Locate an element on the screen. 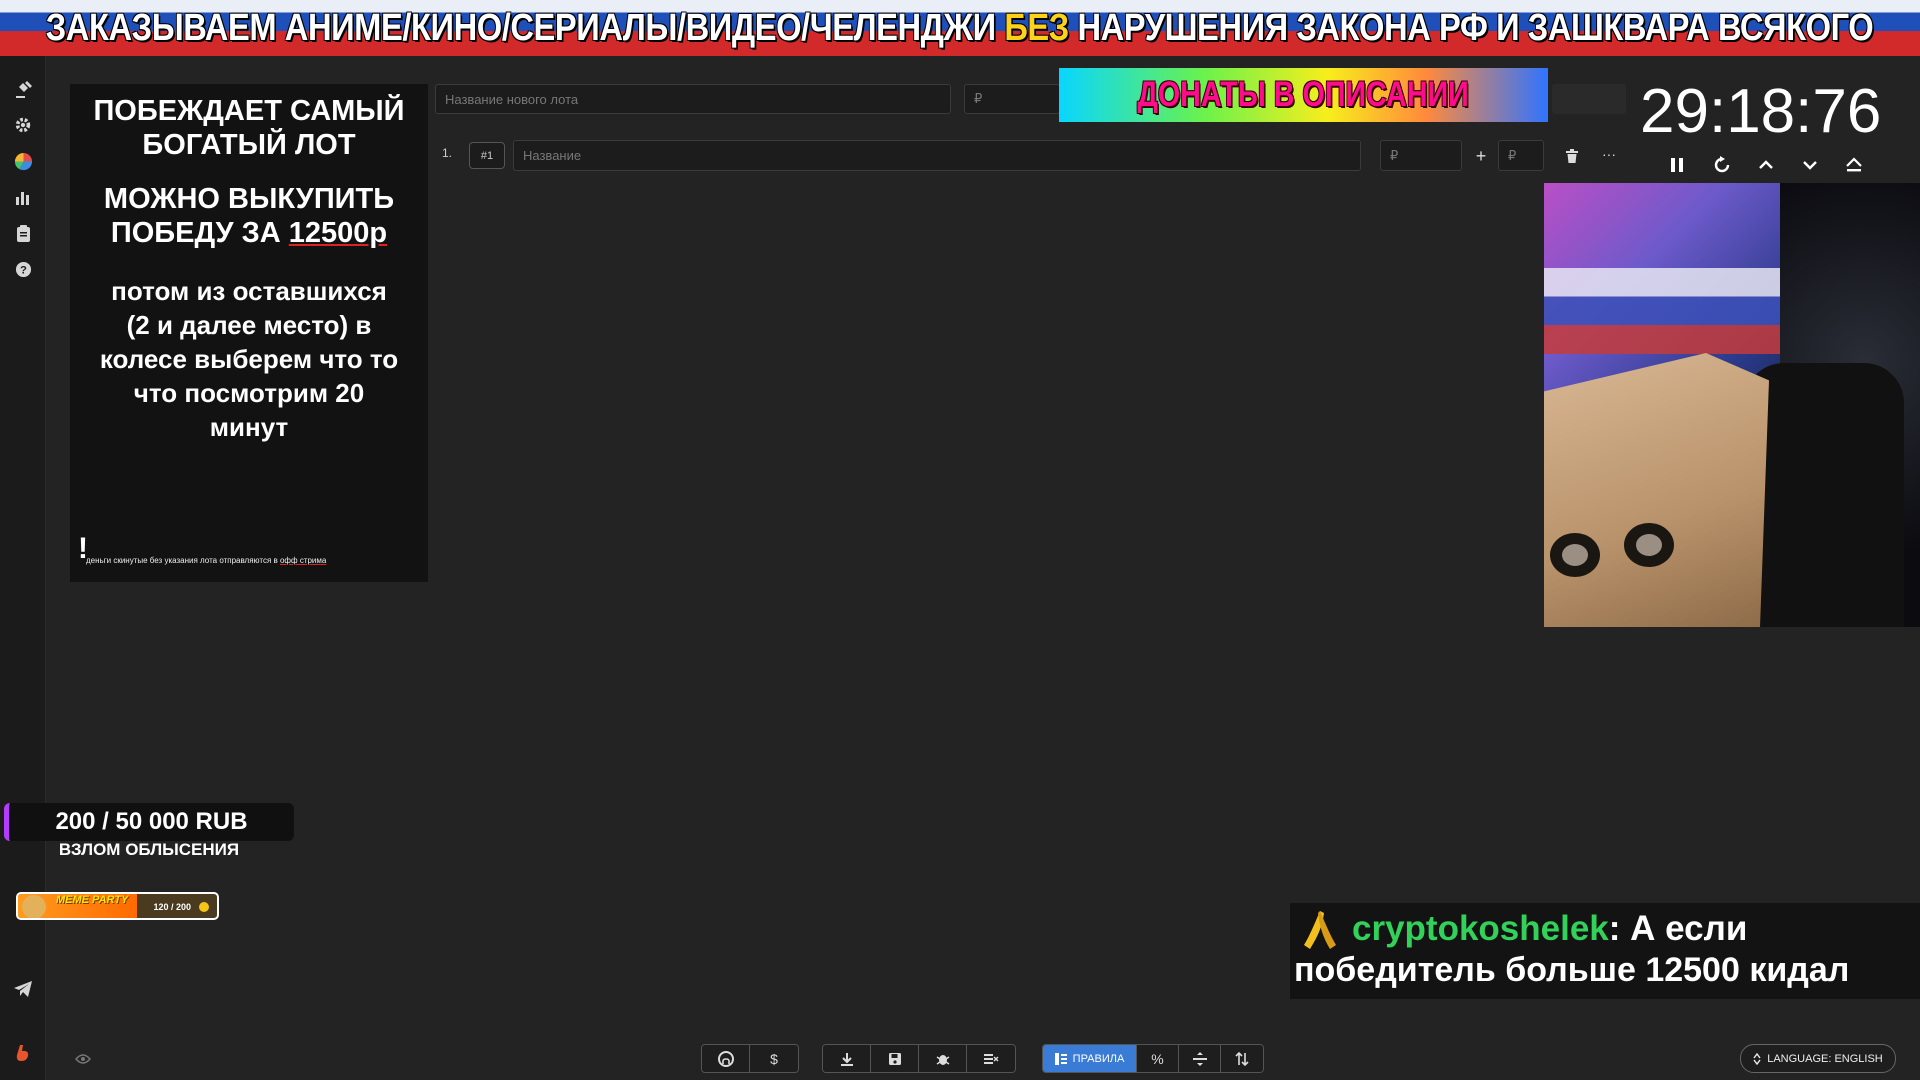 Image resolution: width=1920 pixels, height=1080 pixels. webcam-overlay is located at coordinates (1732, 405).